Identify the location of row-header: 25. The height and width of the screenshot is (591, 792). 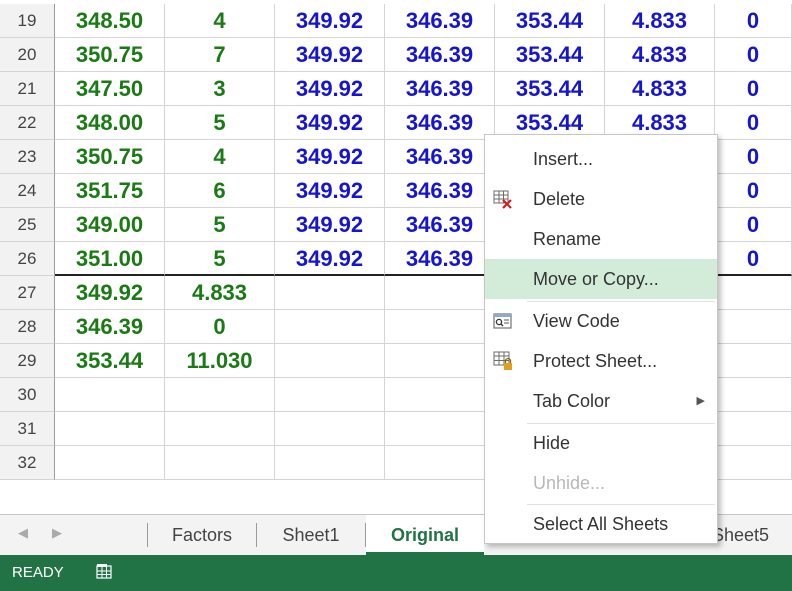
(27, 225).